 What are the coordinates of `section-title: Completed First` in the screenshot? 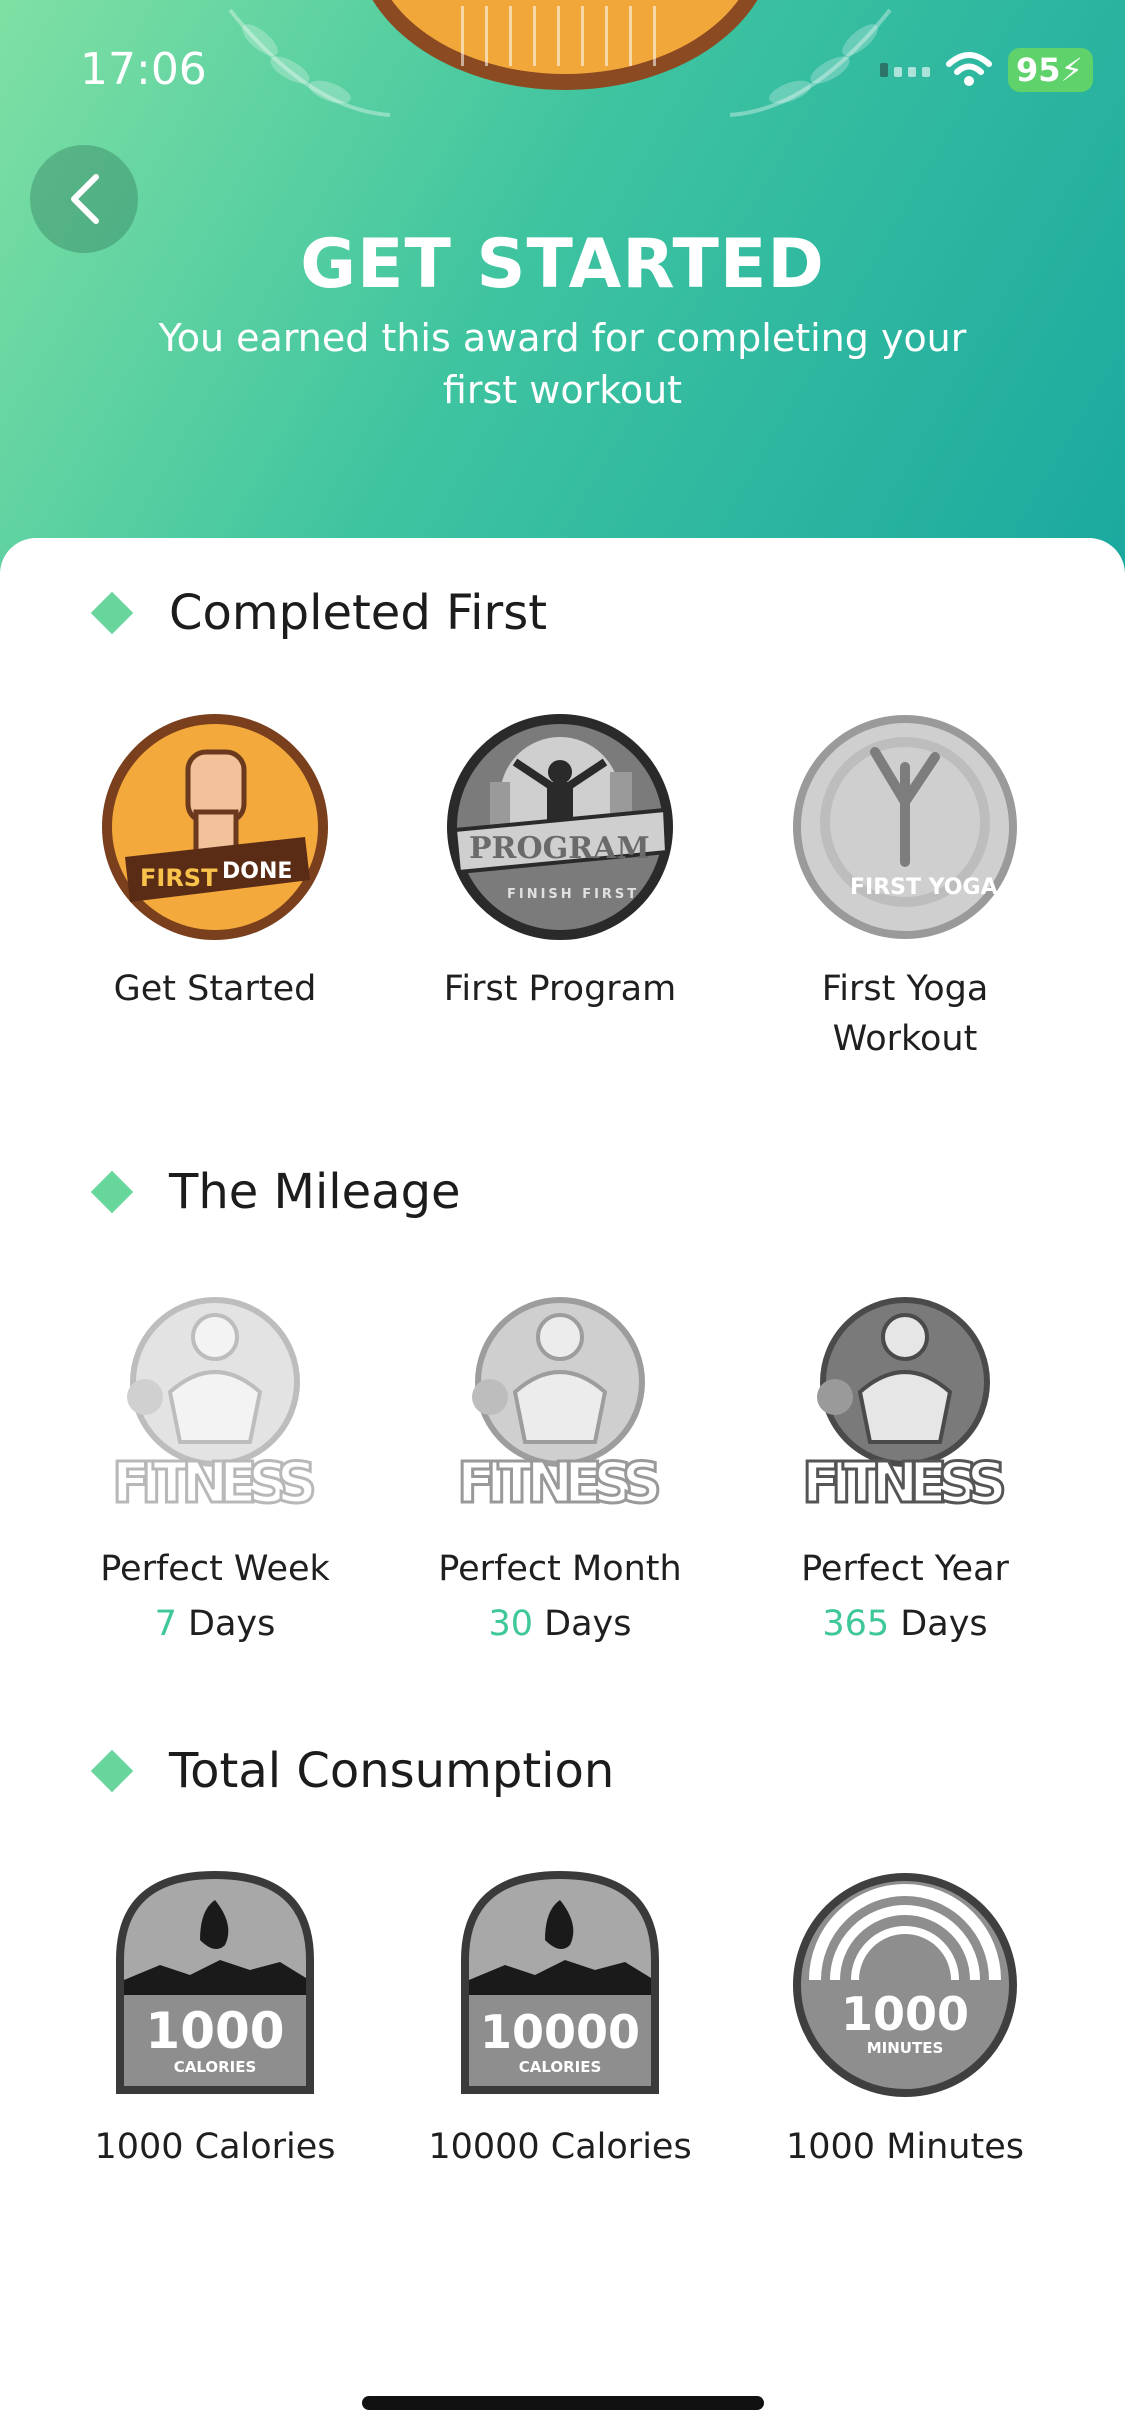 It's located at (358, 613).